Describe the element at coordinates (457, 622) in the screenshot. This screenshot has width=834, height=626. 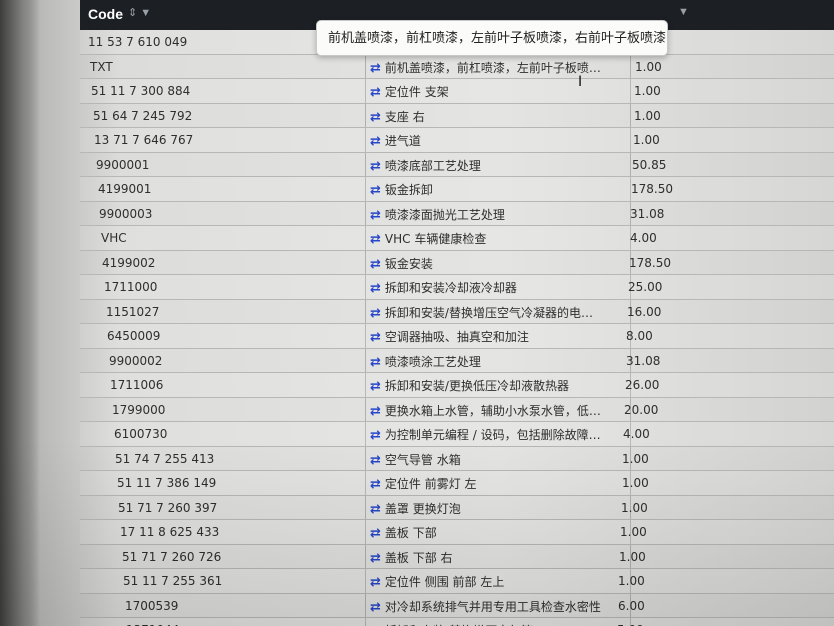
I see `table-row: 1371044⇄拆卸和安装/替换增压空气管5.00` at that location.